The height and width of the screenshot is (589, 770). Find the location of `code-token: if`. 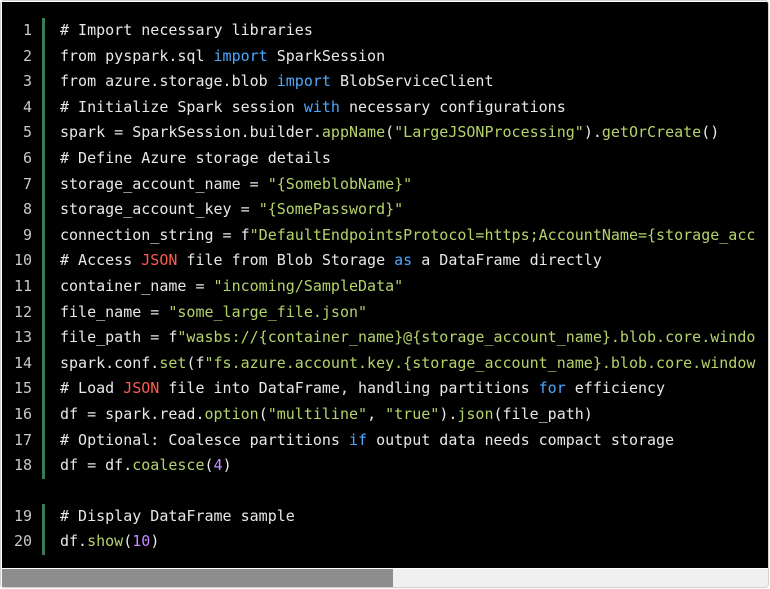

code-token: if is located at coordinates (358, 439).